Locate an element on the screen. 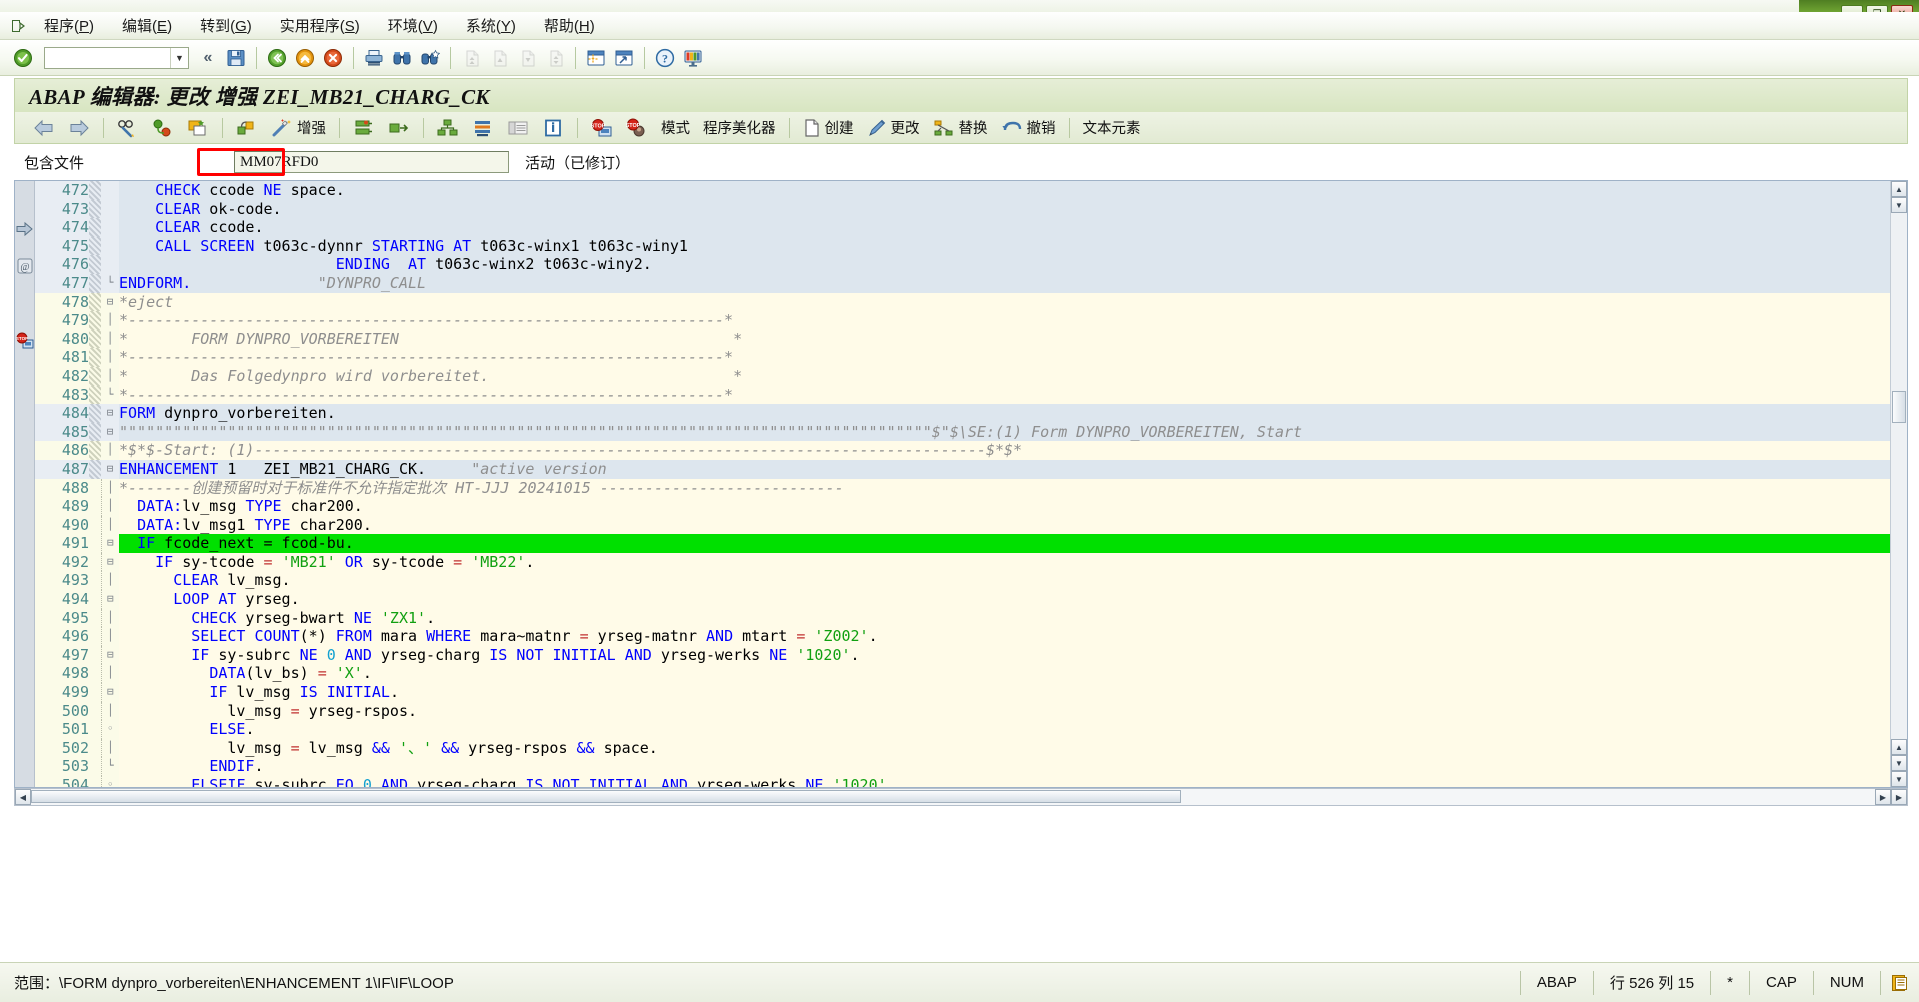 This screenshot has width=1919, height=1002. scroll-up-button: ▲ is located at coordinates (1899, 189).